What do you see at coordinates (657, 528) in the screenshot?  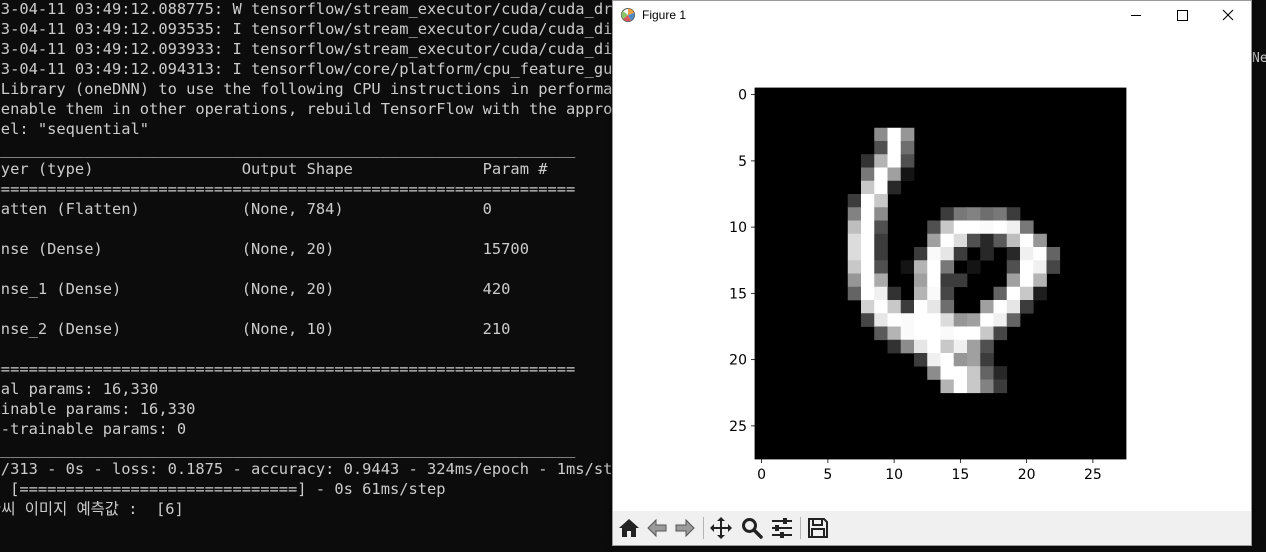 I see `back-button` at bounding box center [657, 528].